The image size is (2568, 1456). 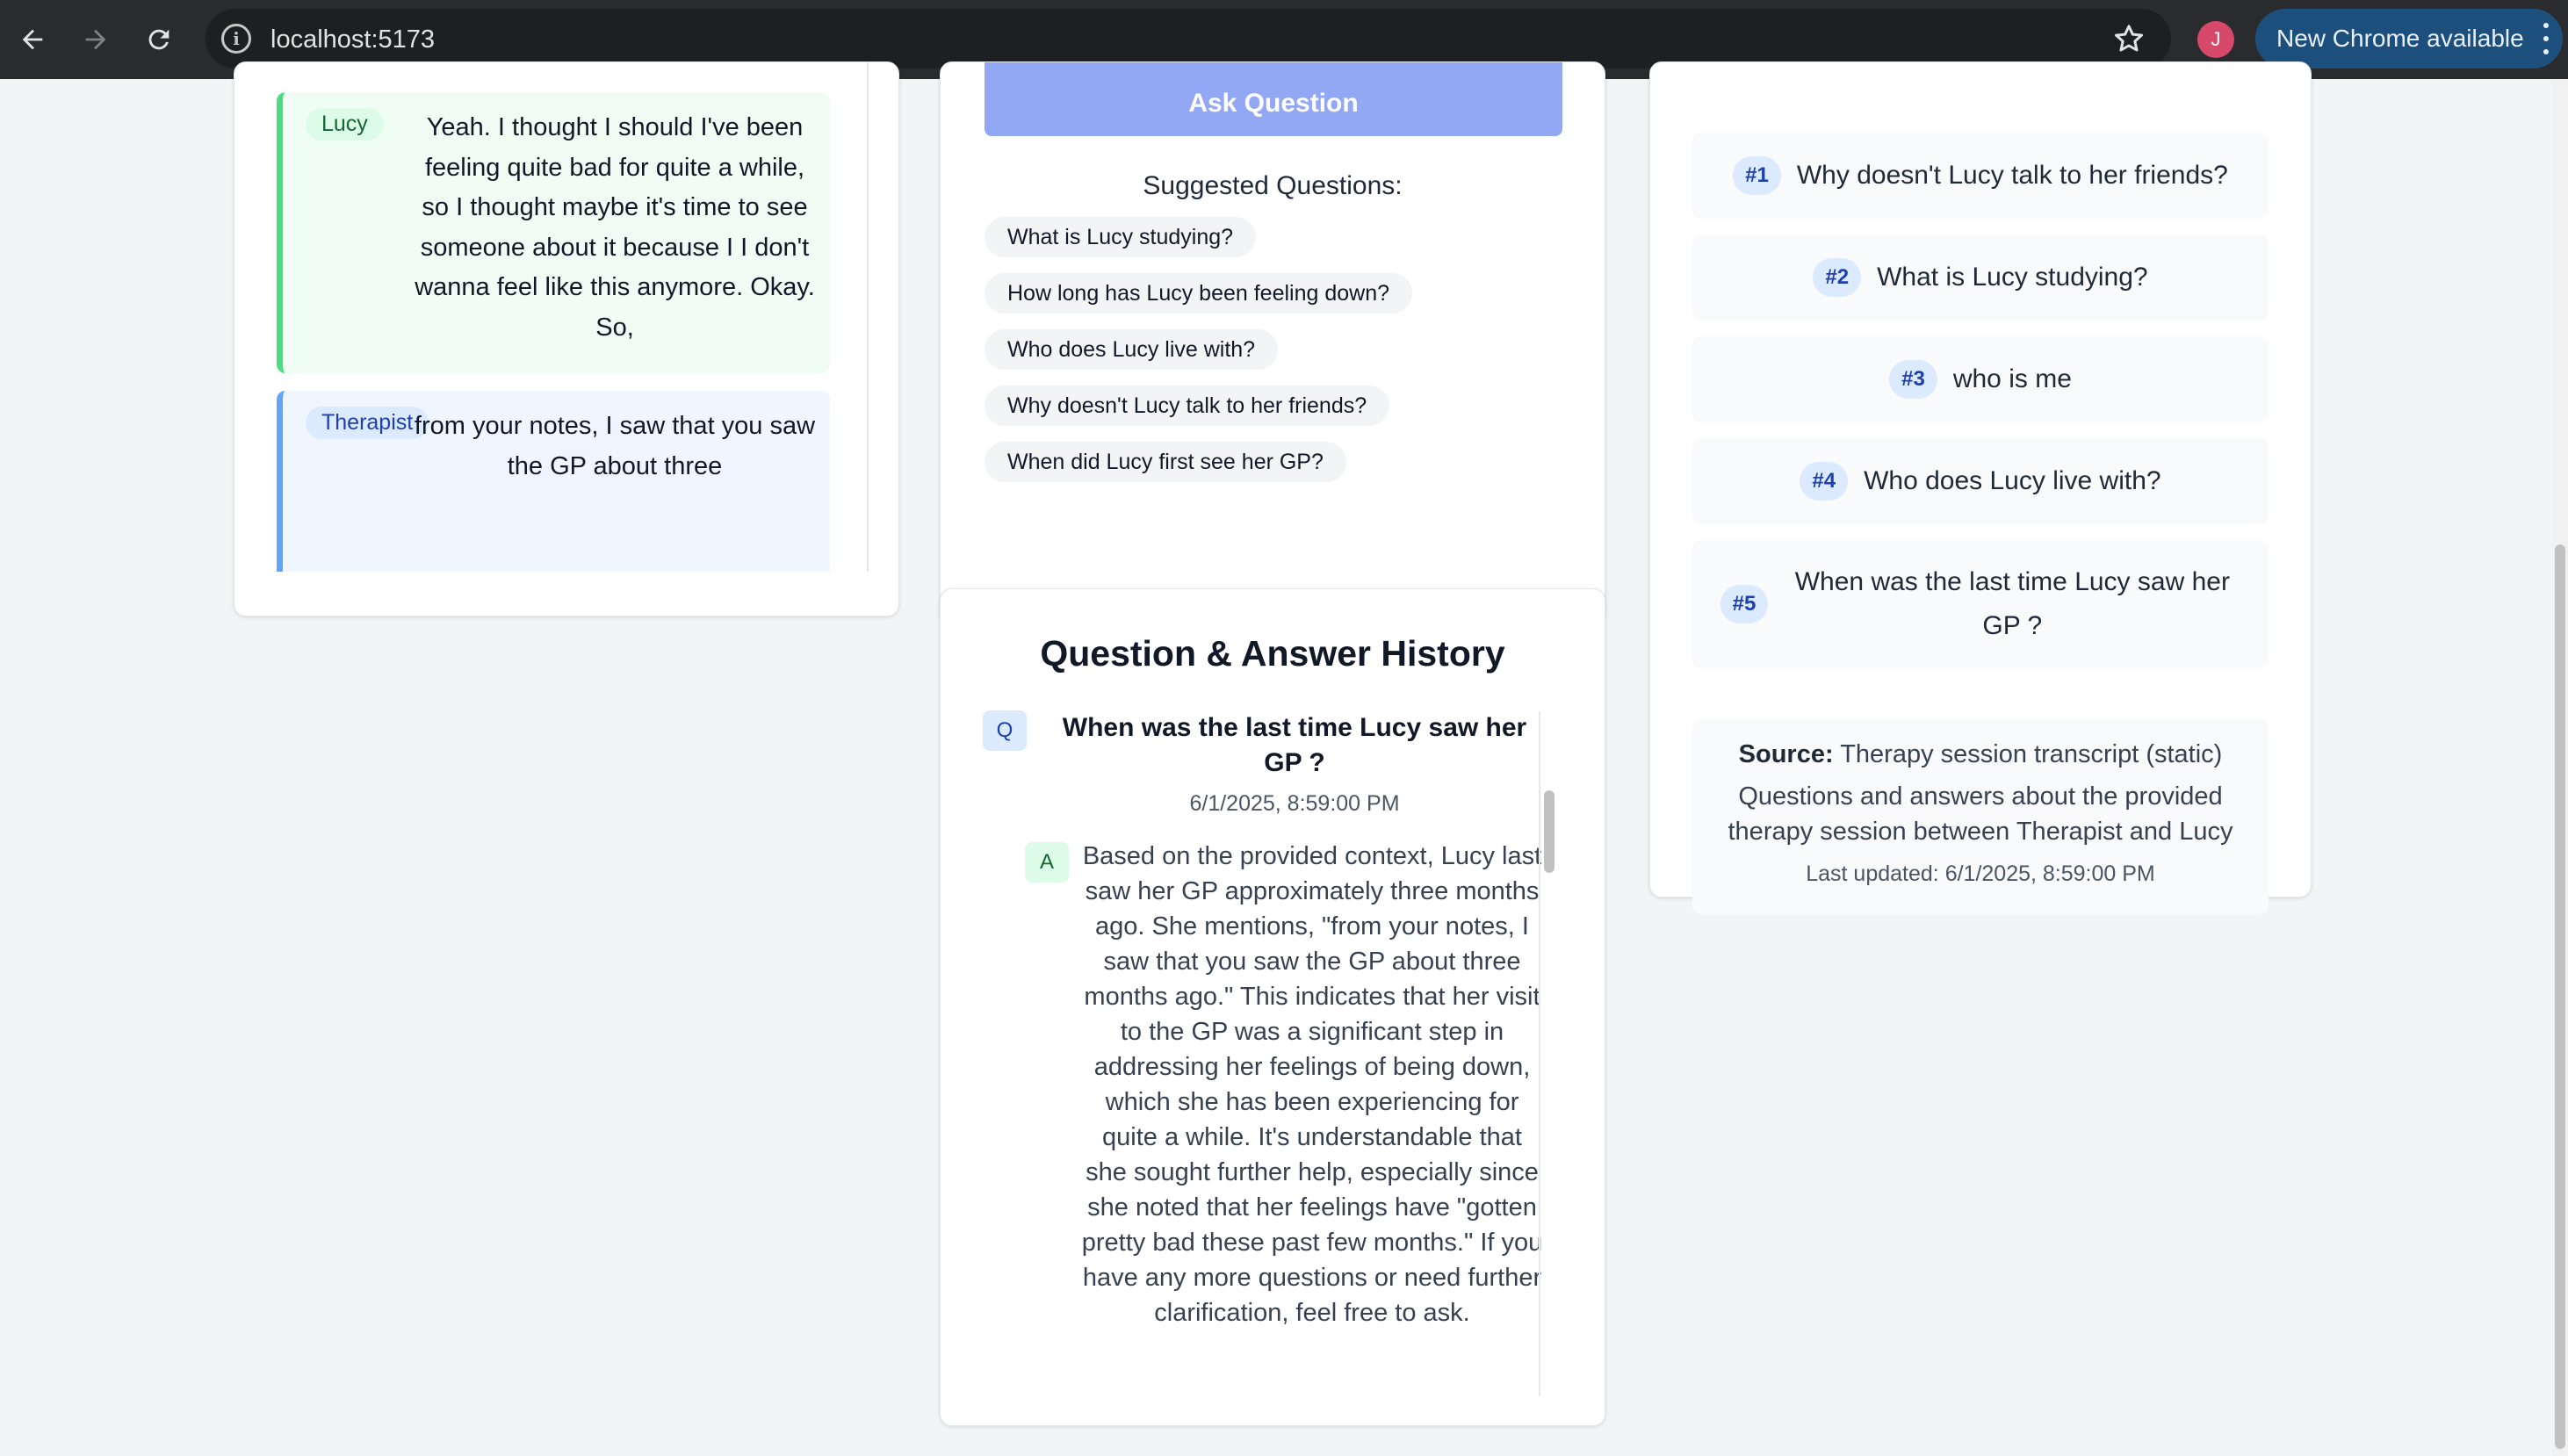 I want to click on arrow-right-icon, so click(x=95, y=39).